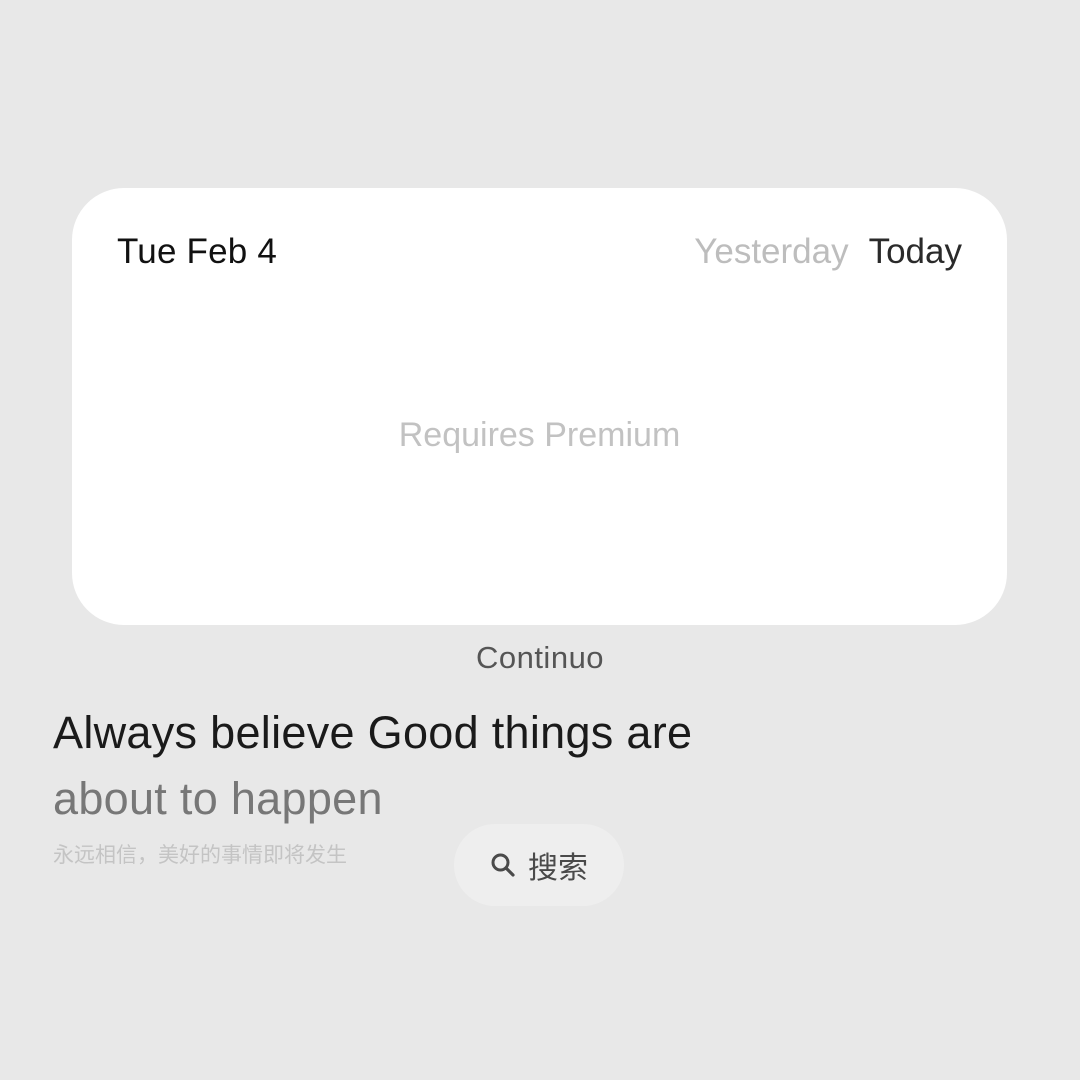 This screenshot has height=1080, width=1080. Describe the element at coordinates (218, 798) in the screenshot. I see `quote-line-2: about to happen` at that location.